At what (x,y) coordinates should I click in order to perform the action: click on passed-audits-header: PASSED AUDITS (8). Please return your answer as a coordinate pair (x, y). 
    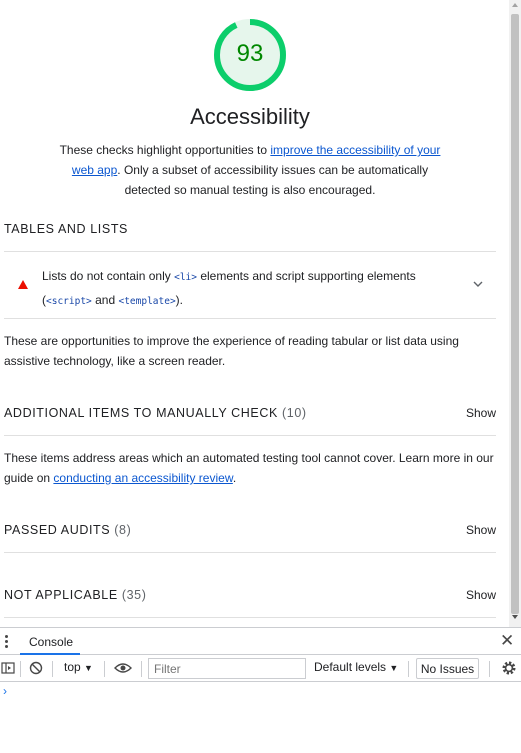
    Looking at the image, I should click on (67, 530).